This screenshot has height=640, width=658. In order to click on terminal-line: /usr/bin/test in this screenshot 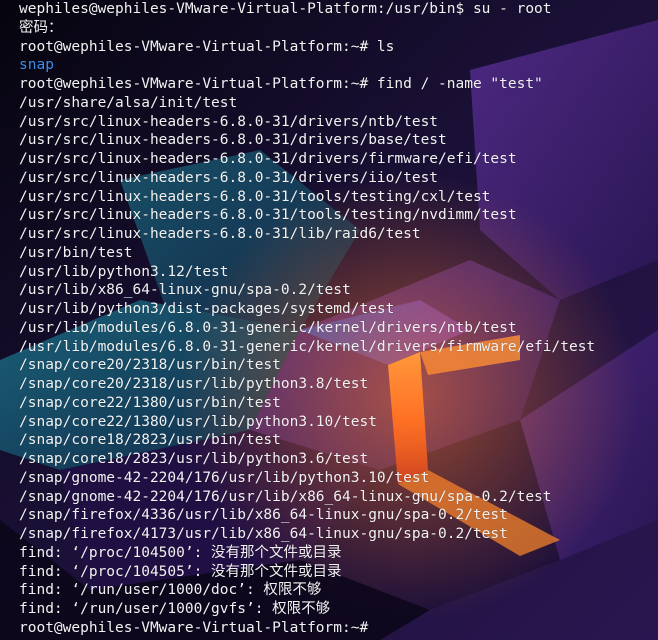, I will do `click(76, 252)`.